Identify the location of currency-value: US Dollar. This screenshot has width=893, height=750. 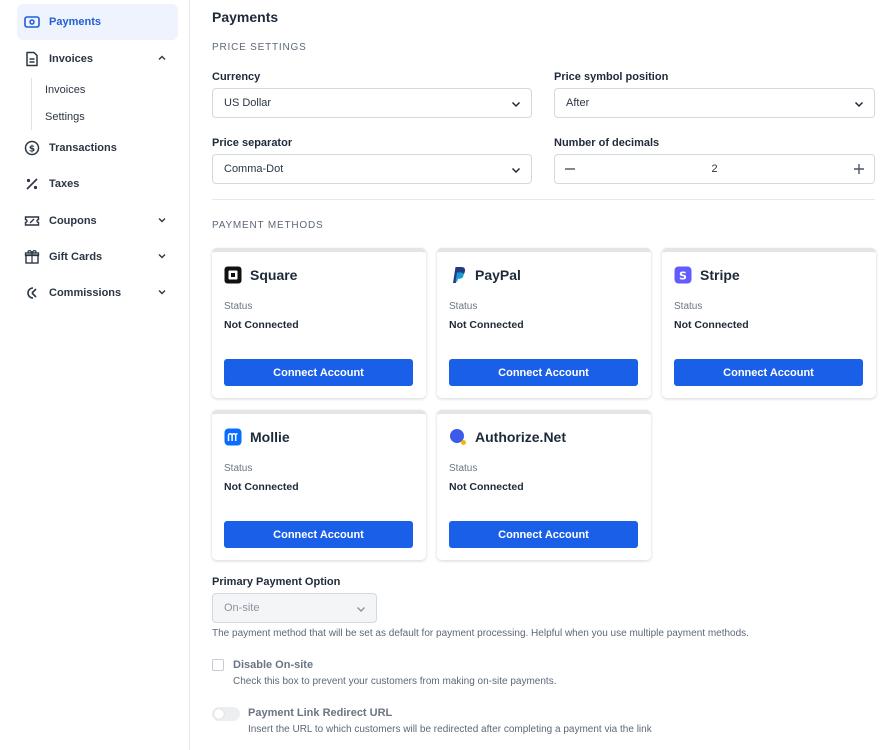
(248, 103).